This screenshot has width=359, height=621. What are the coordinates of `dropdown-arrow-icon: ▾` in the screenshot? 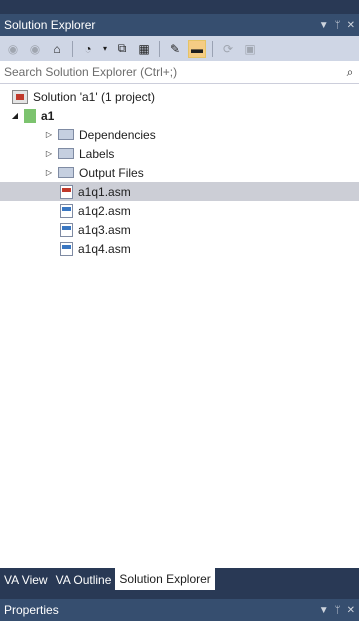 It's located at (105, 49).